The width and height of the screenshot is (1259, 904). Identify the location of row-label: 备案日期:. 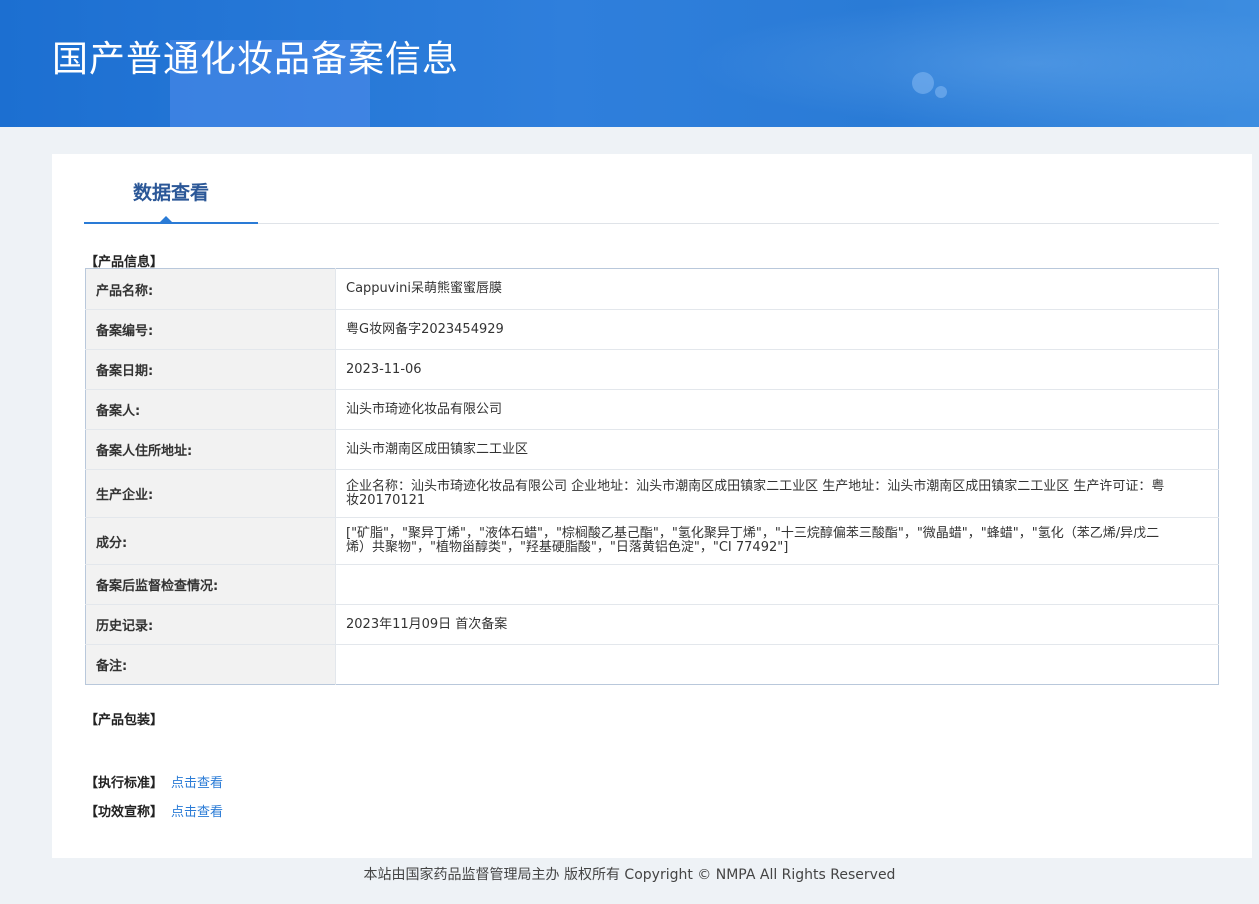
(210, 369).